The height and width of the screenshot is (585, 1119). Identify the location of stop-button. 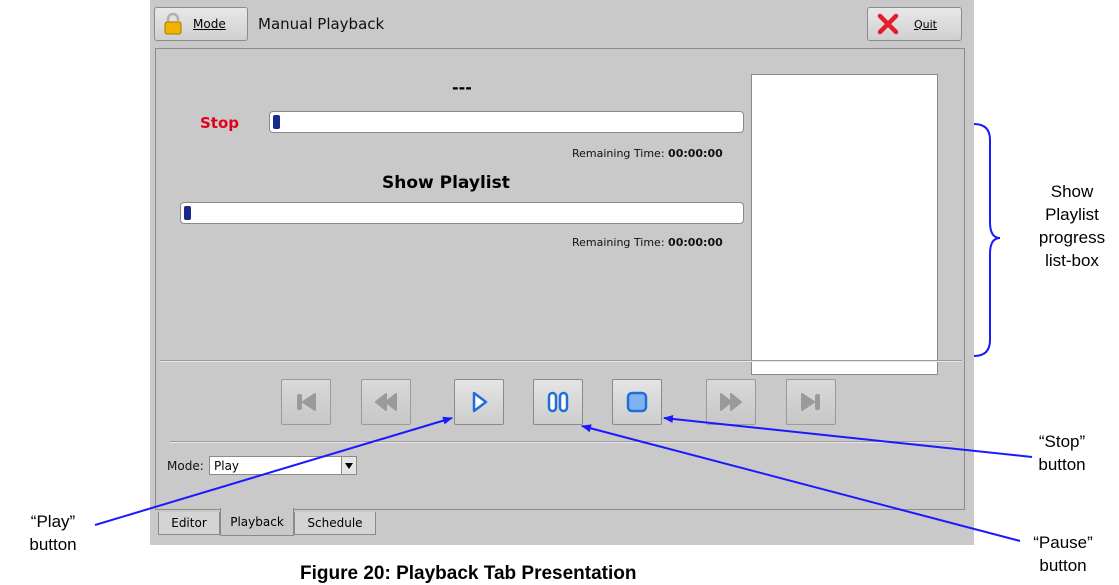
(637, 402).